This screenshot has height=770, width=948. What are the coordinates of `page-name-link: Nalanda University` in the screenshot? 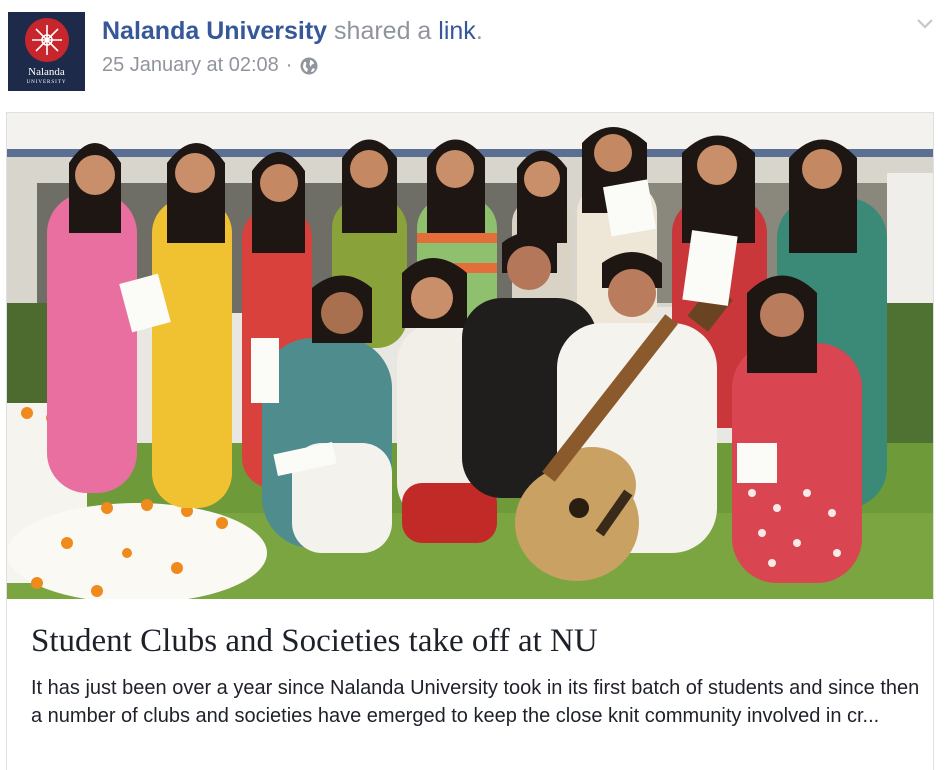 It's located at (214, 31).